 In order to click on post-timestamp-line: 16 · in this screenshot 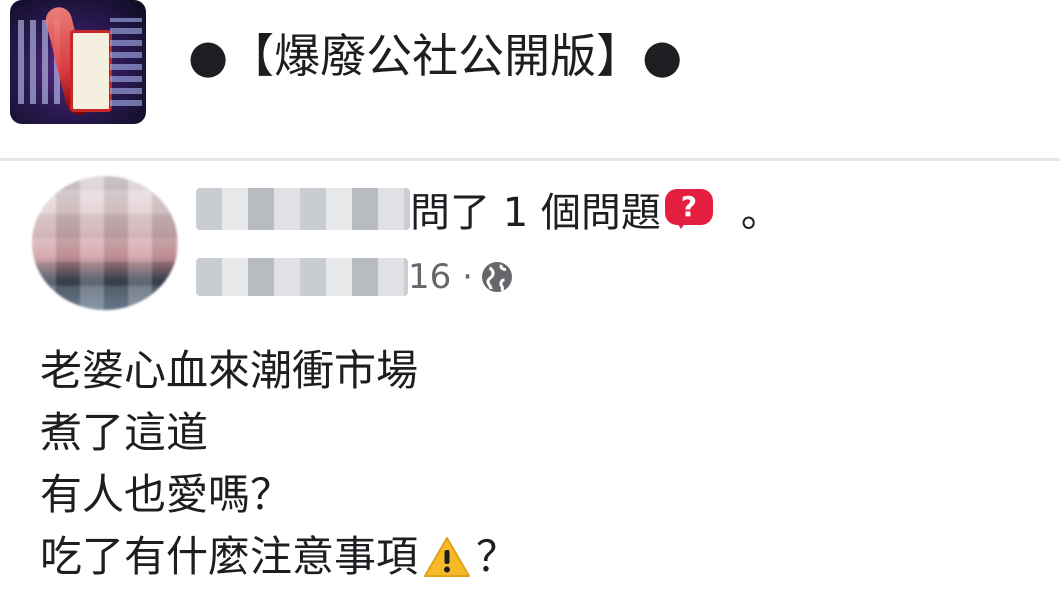, I will do `click(355, 277)`.